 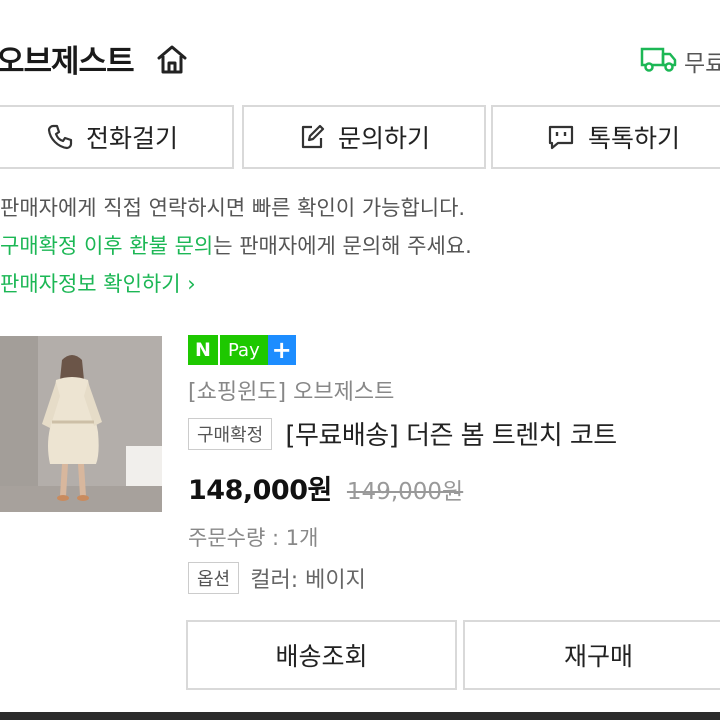 What do you see at coordinates (253, 538) in the screenshot?
I see `order-quantity: 주문수량 : 1개` at bounding box center [253, 538].